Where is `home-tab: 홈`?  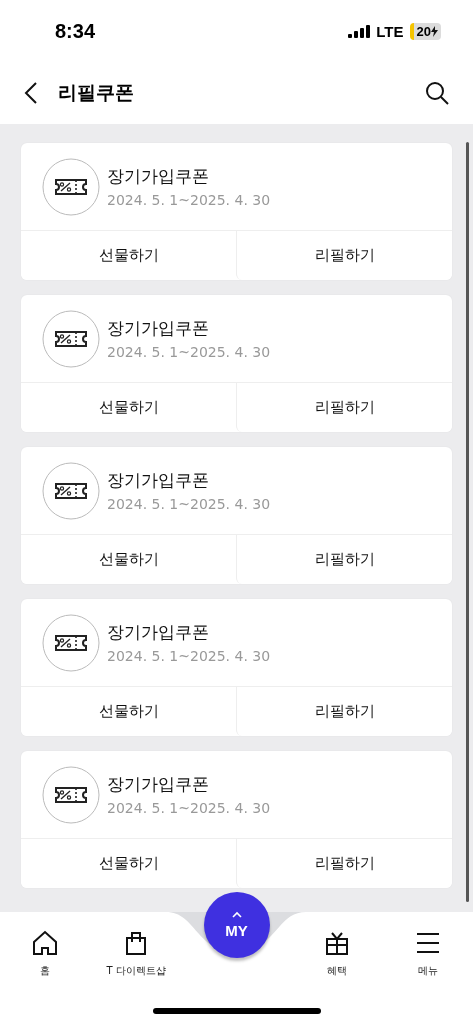
home-tab: 홈 is located at coordinates (45, 954).